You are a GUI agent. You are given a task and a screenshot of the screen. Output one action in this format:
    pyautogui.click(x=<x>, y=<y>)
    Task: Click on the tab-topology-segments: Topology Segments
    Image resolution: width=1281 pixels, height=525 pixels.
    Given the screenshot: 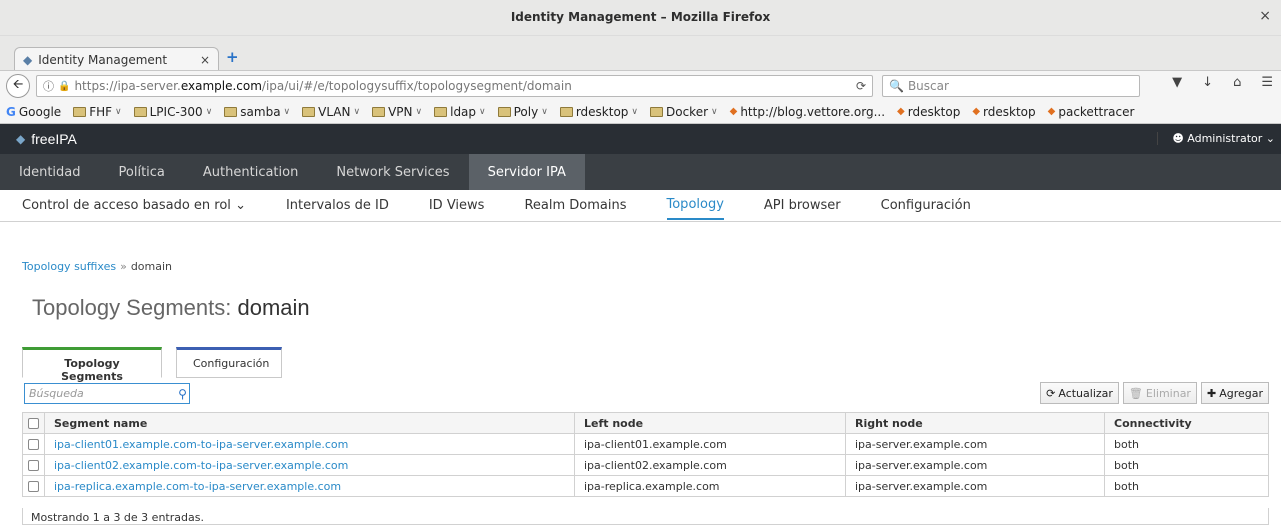 What is the action you would take?
    pyautogui.click(x=92, y=365)
    